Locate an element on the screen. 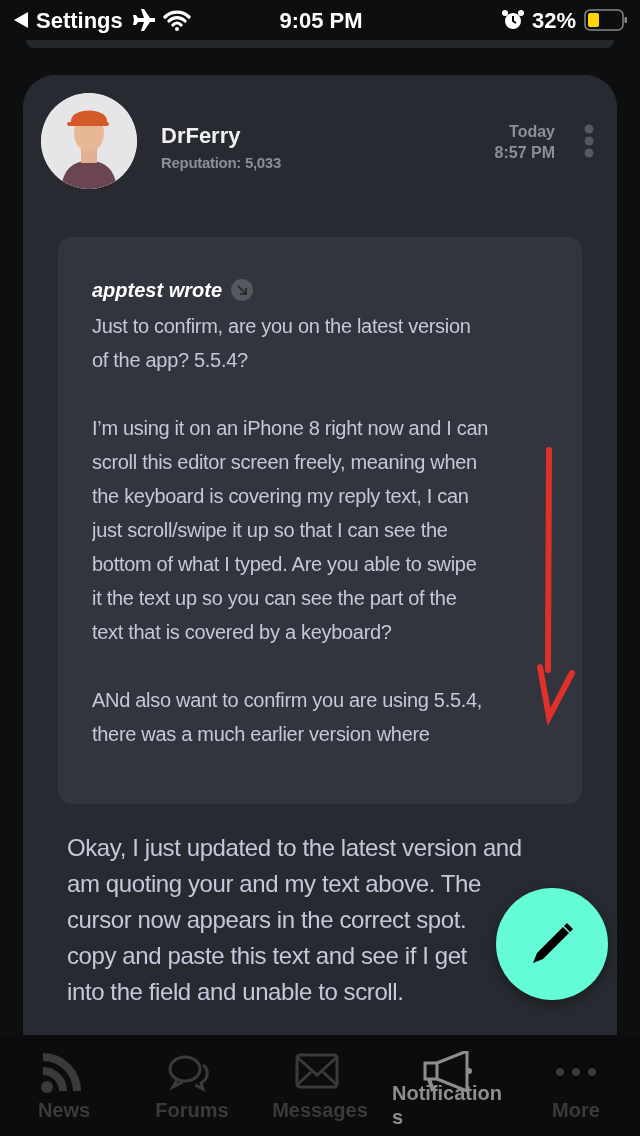 Image resolution: width=640 pixels, height=1136 pixels. battery-percent: 32% is located at coordinates (553, 20).